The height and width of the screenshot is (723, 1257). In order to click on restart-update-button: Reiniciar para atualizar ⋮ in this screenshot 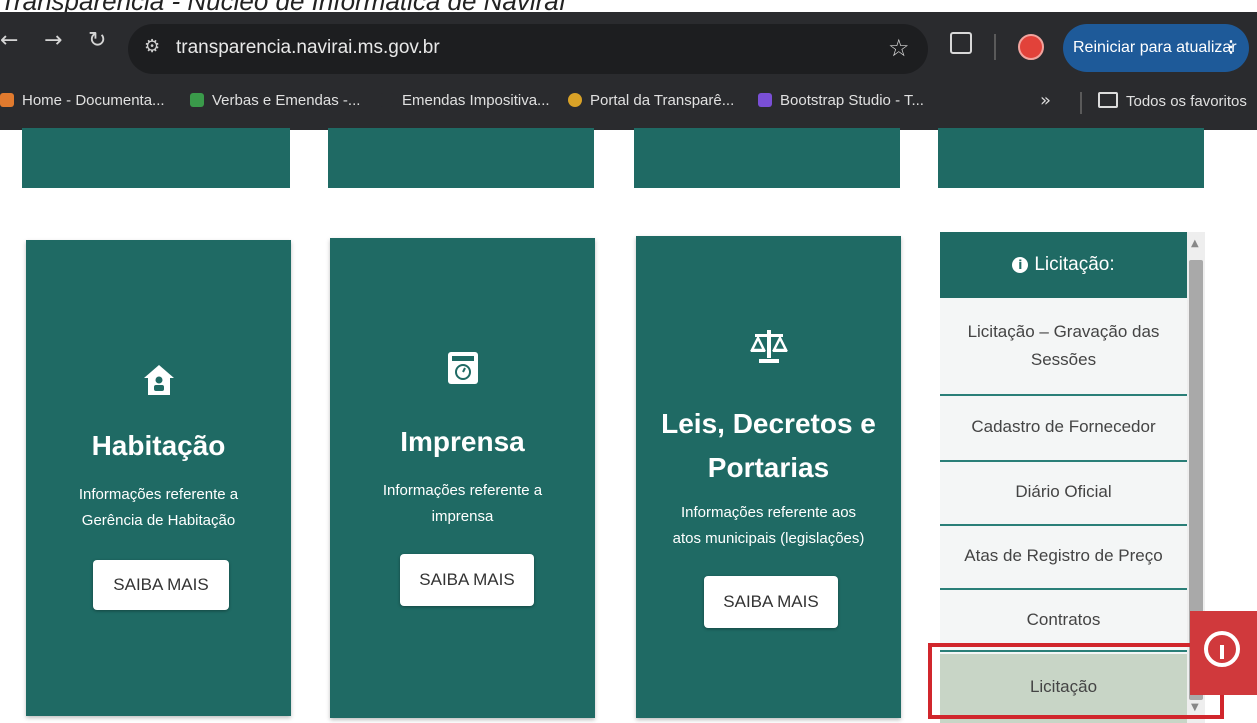, I will do `click(1156, 48)`.